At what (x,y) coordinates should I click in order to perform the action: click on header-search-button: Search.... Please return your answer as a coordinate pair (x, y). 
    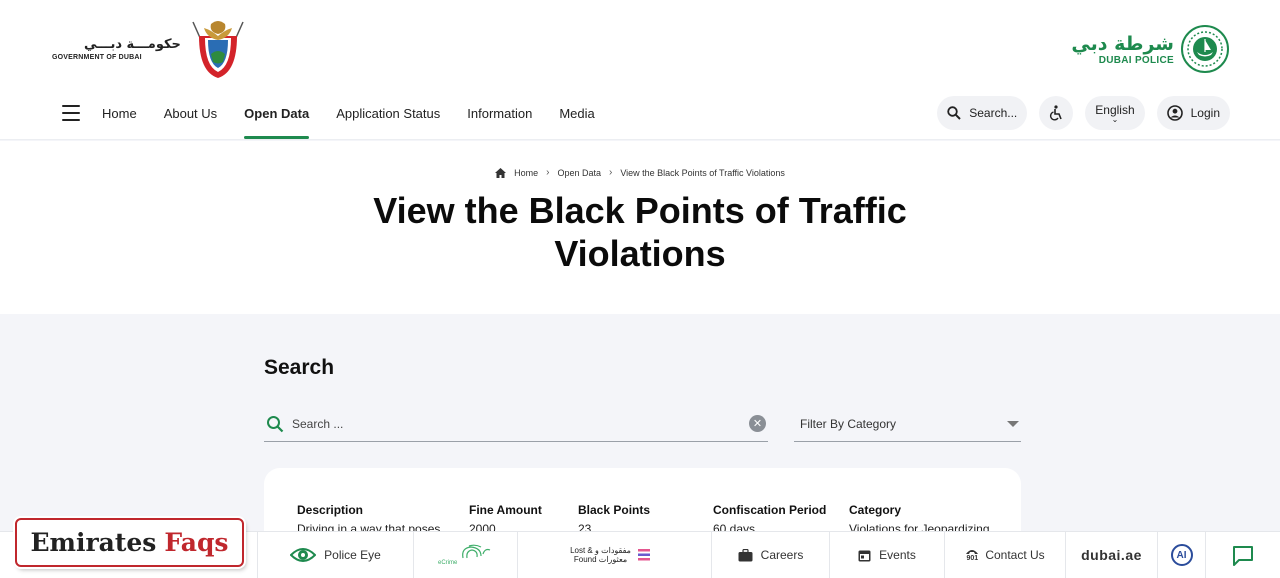
    Looking at the image, I should click on (982, 113).